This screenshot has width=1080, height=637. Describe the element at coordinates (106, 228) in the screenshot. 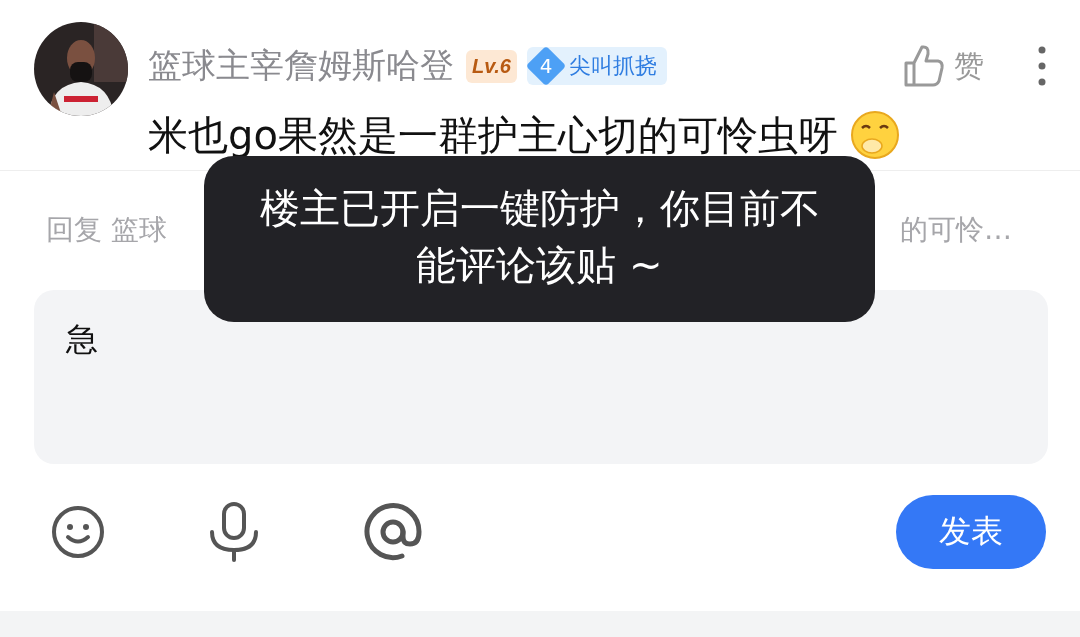

I see `reply-hint: 回复 篮球` at that location.